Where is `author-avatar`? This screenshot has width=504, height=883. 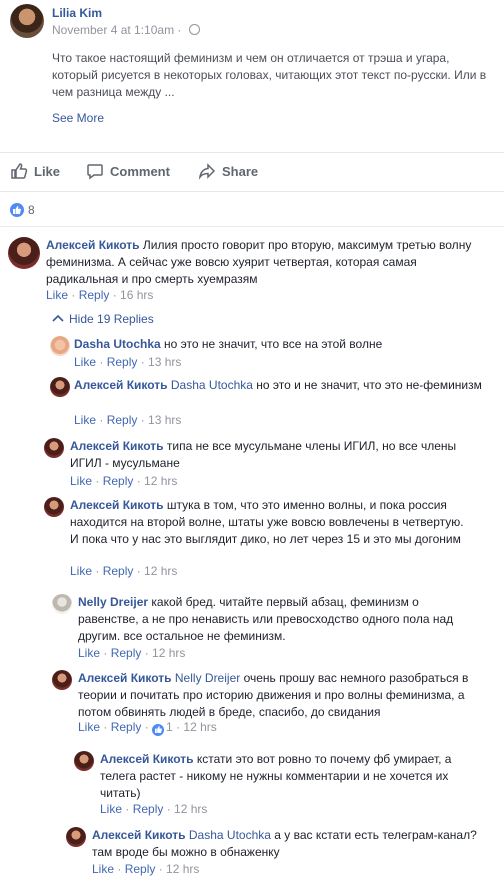 author-avatar is located at coordinates (27, 21).